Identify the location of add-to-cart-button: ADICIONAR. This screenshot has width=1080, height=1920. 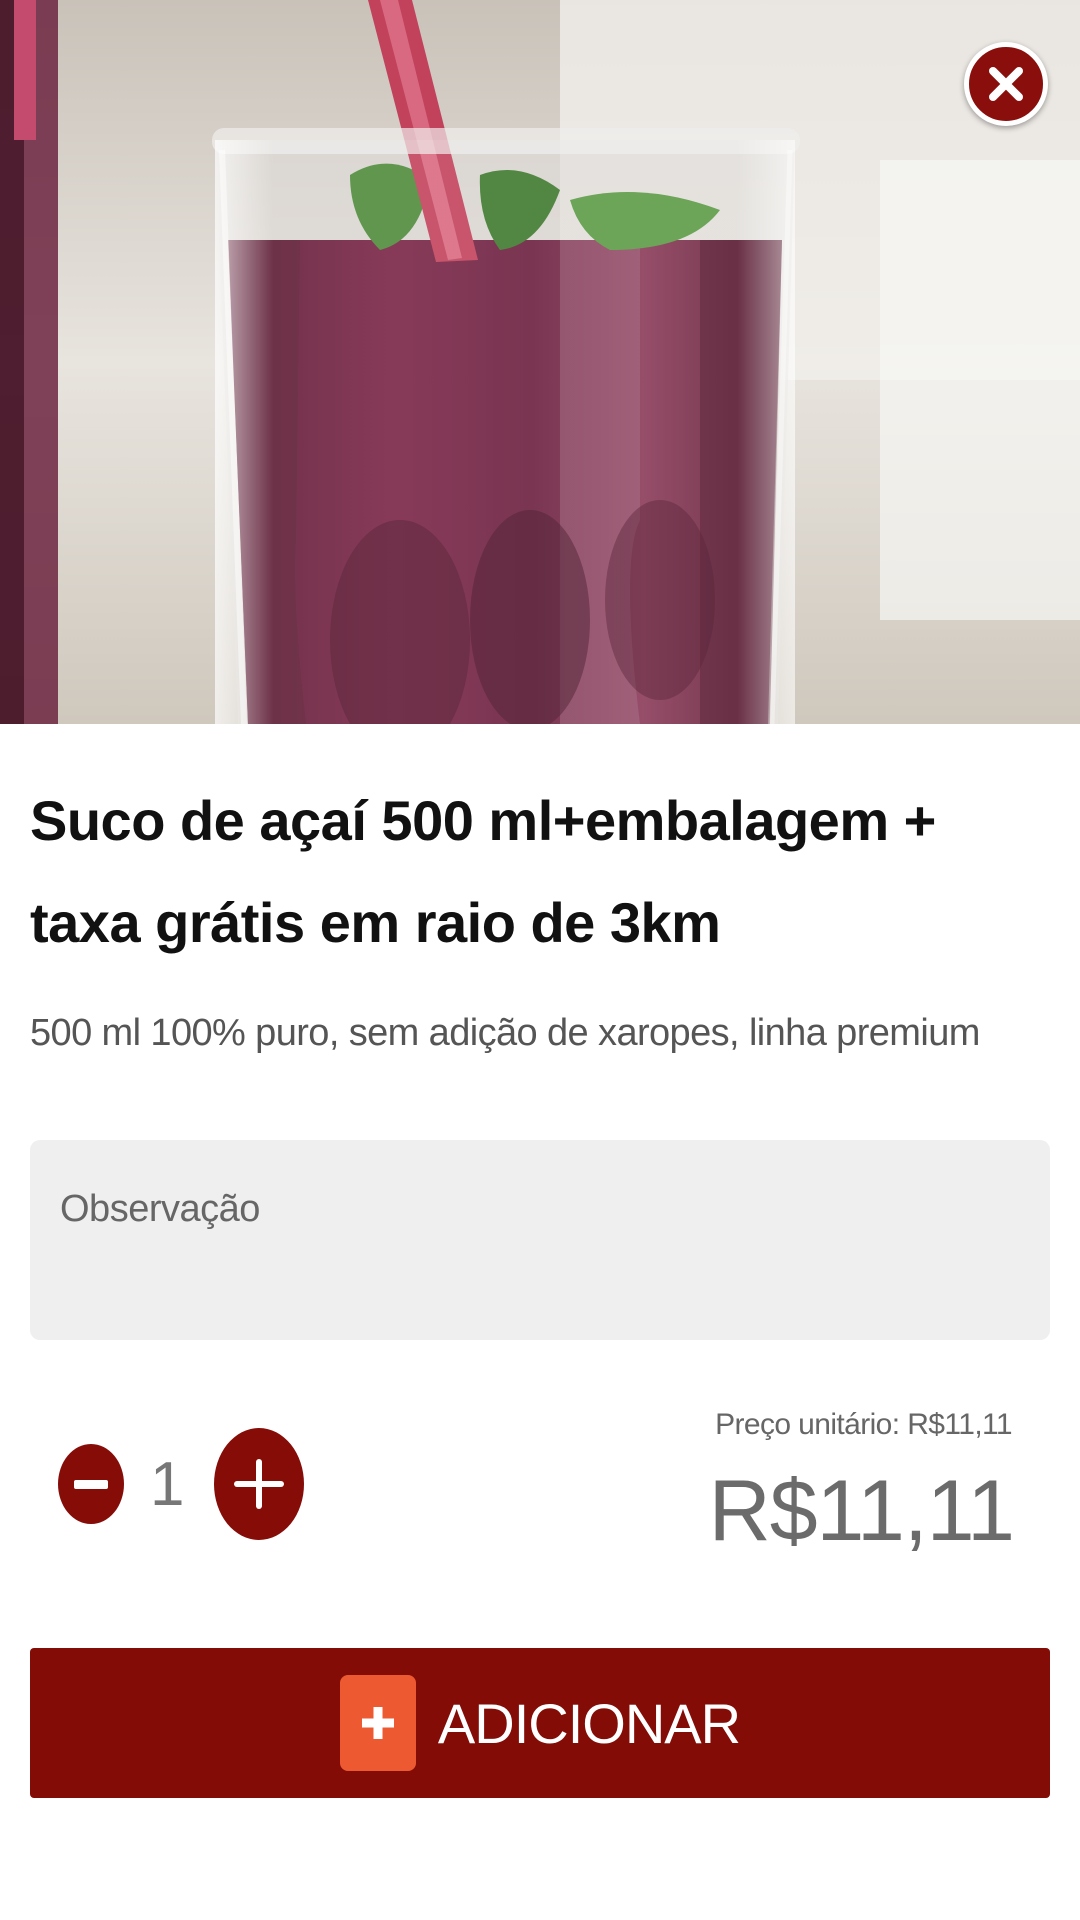
(540, 1723).